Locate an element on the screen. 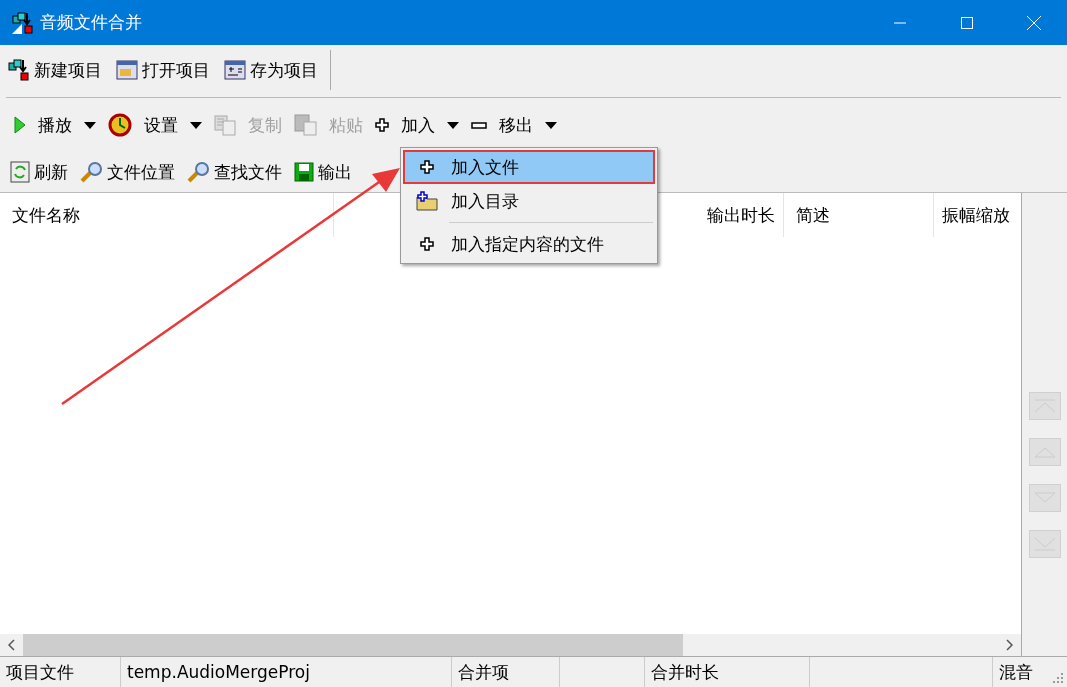 This screenshot has width=1067, height=687. minimize-icon is located at coordinates (899, 22).